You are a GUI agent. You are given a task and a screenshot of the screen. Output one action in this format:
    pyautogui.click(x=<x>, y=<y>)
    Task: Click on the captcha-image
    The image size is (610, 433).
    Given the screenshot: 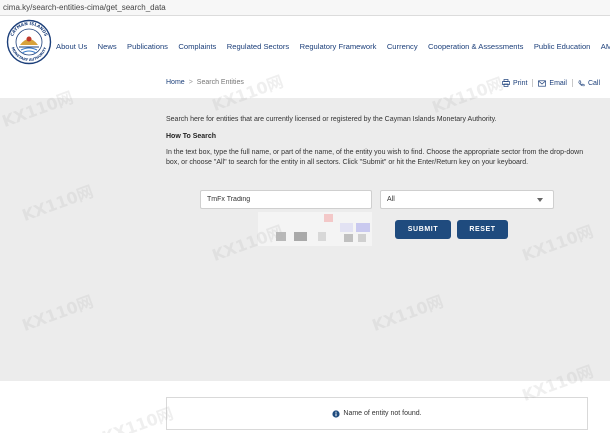 What is the action you would take?
    pyautogui.click(x=315, y=229)
    